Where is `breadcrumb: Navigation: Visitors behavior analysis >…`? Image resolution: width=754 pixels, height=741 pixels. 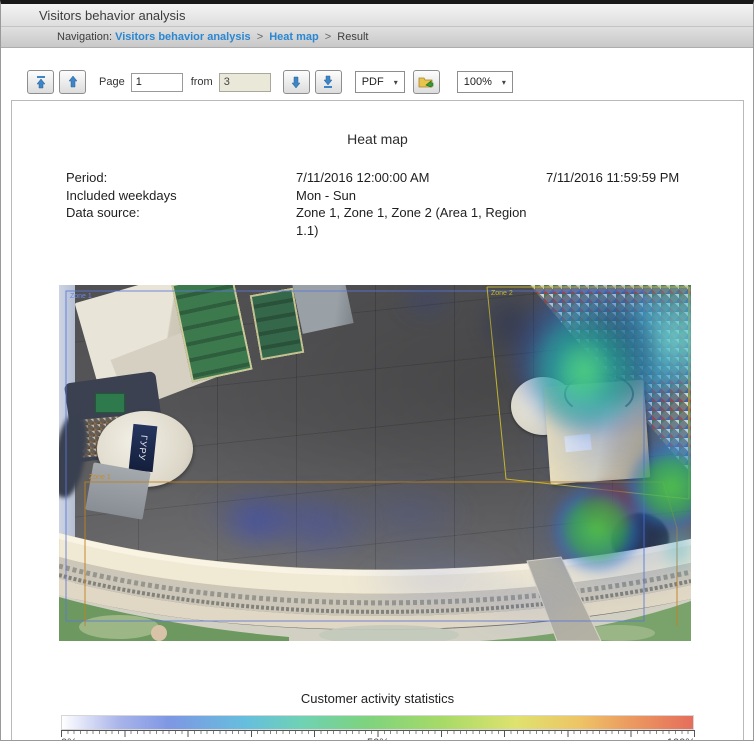 breadcrumb: Navigation: Visitors behavior analysis >… is located at coordinates (377, 37).